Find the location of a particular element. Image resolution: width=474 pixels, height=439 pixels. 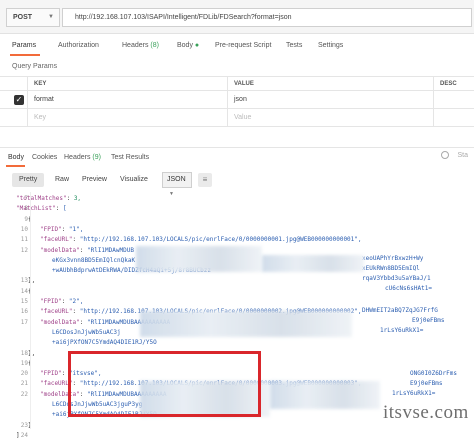

tab-badge: (8) is located at coordinates (154, 45).